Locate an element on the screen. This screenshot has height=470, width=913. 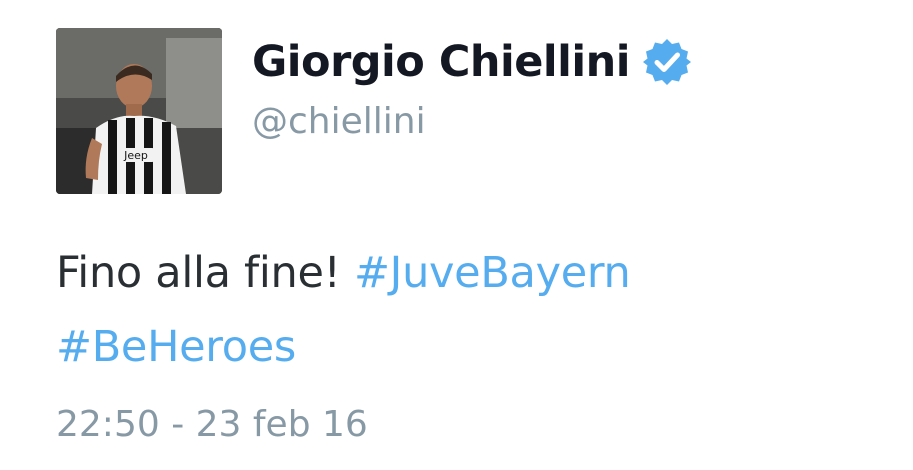
avatar-image: Jeep is located at coordinates (139, 111).